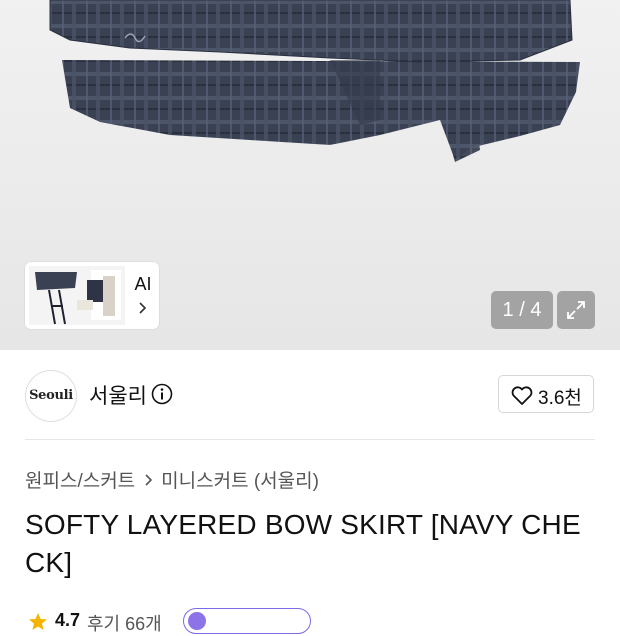  Describe the element at coordinates (77, 295) in the screenshot. I see `thumbnail-image` at that location.